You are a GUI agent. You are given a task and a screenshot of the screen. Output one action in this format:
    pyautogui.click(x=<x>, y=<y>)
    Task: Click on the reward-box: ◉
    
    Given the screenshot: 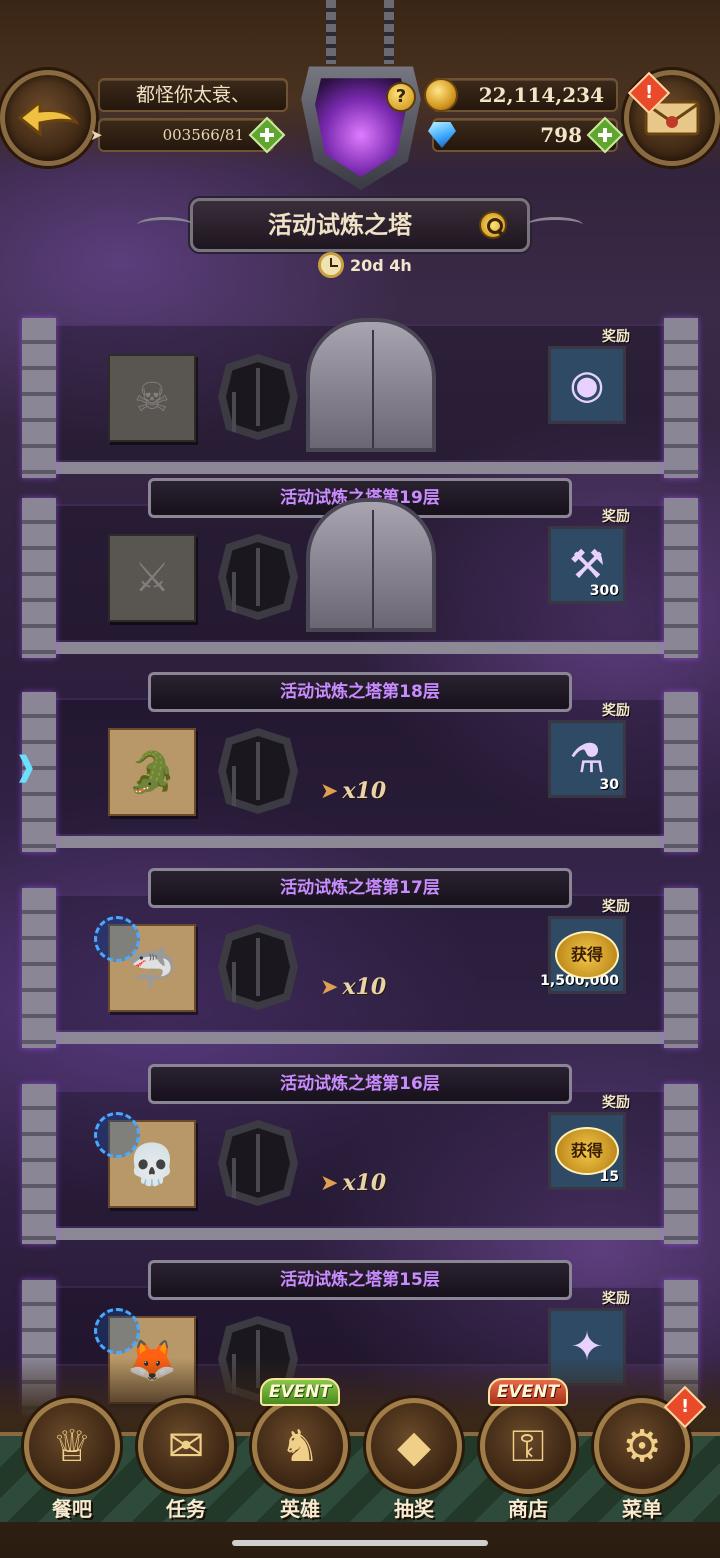 What is the action you would take?
    pyautogui.click(x=587, y=385)
    